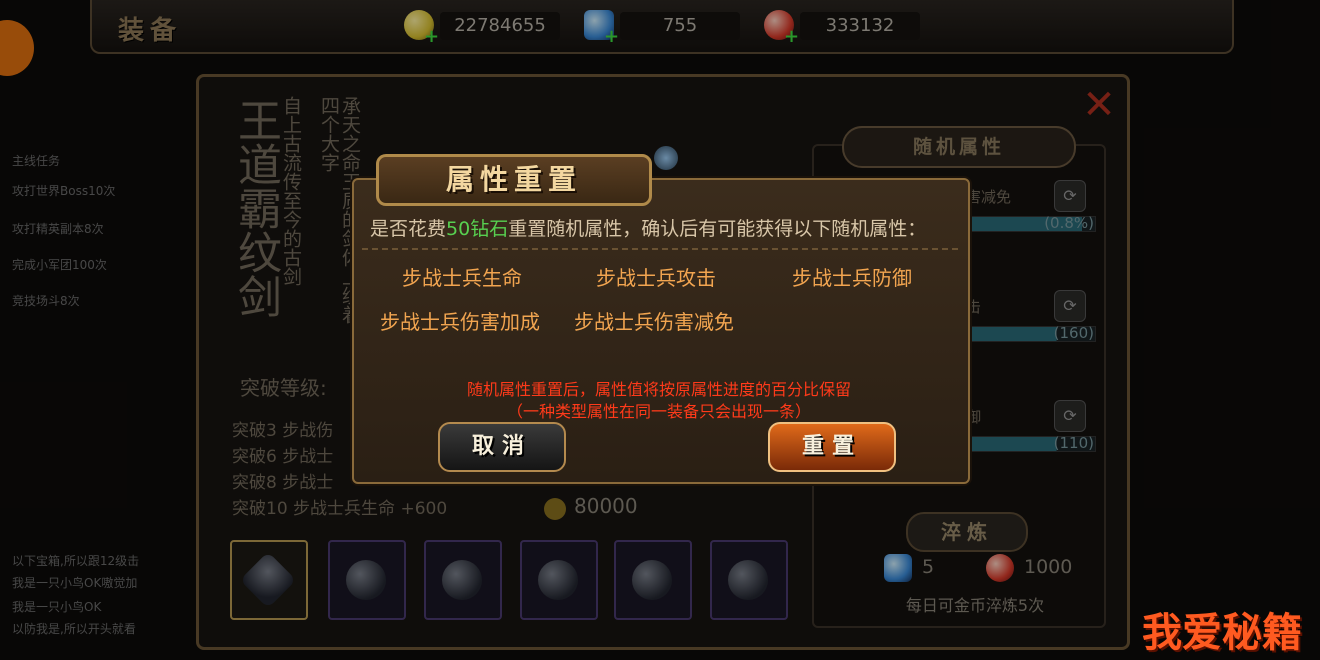 The height and width of the screenshot is (660, 1320). I want to click on dialog-title: 属性重置, so click(513, 179).